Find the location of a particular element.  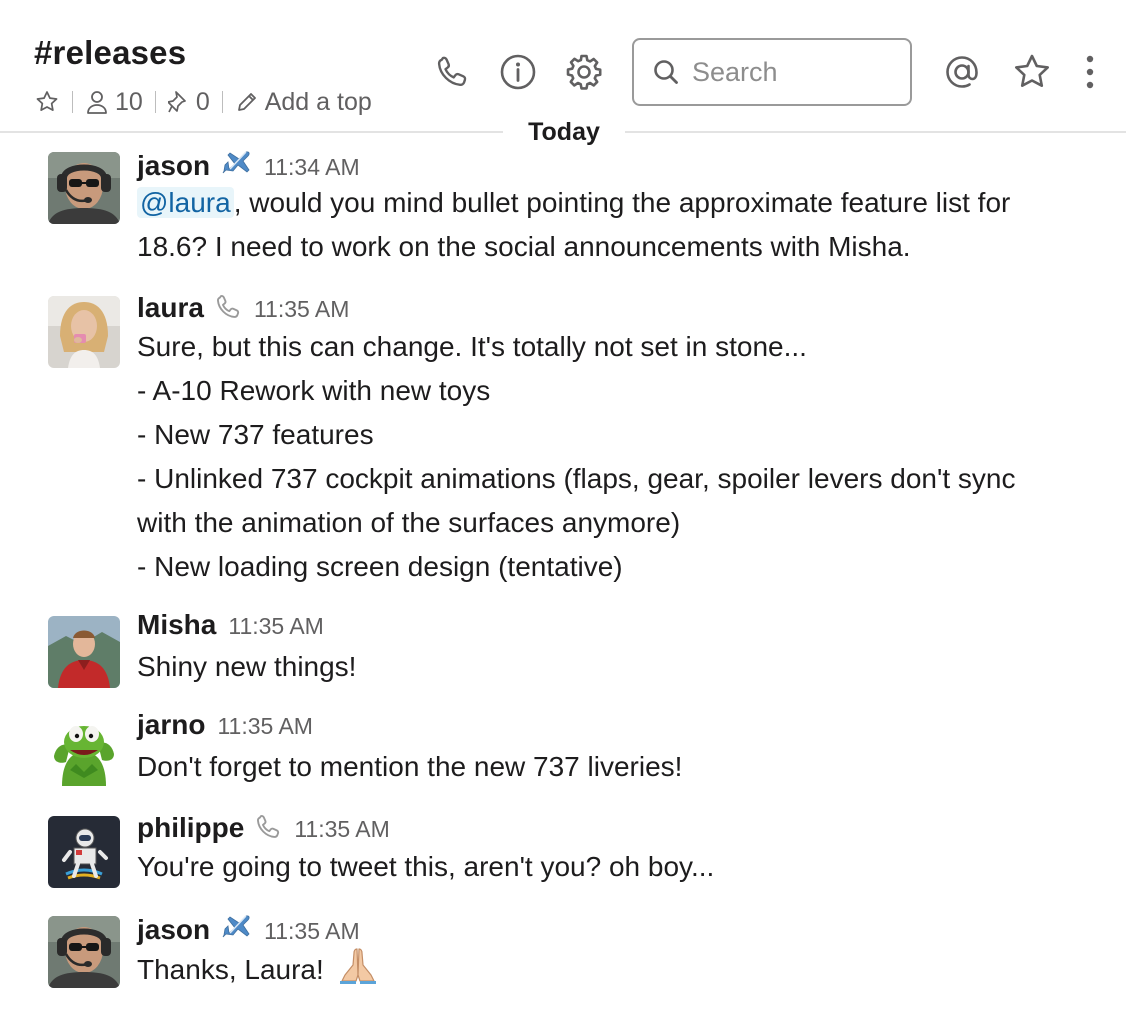

pinned-count: 0 is located at coordinates (202, 101).